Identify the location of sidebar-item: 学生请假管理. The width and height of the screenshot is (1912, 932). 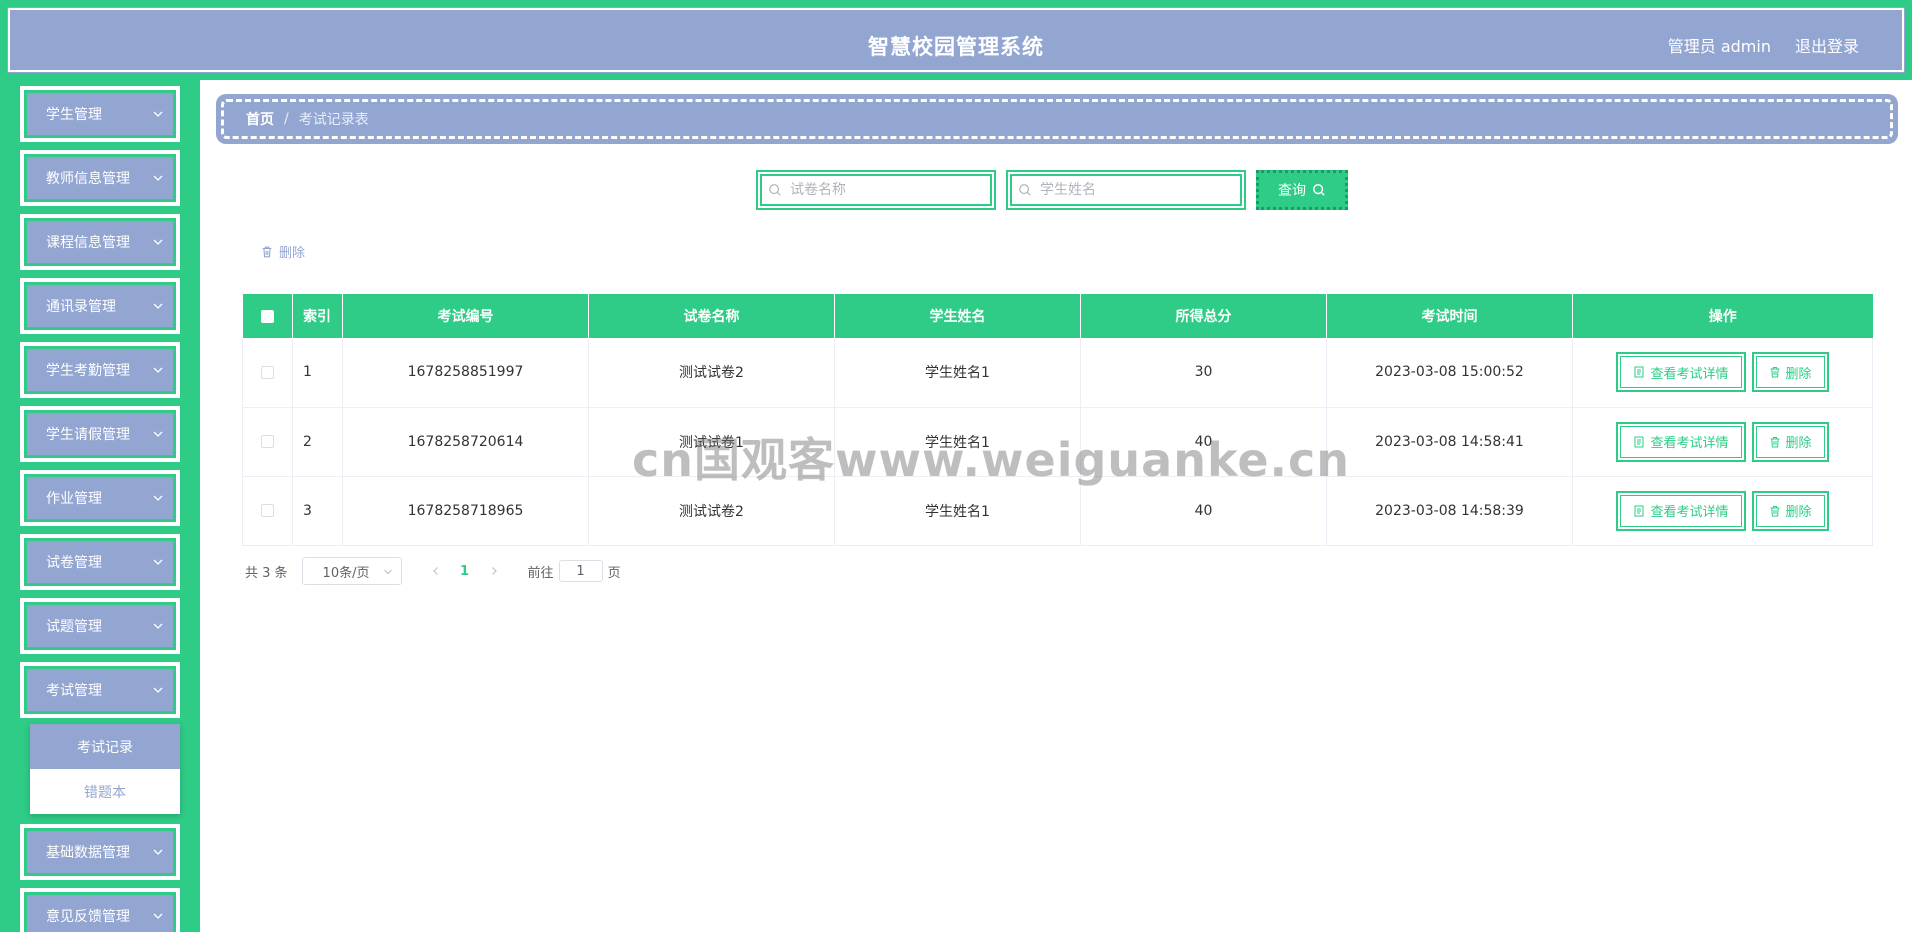
(100, 434).